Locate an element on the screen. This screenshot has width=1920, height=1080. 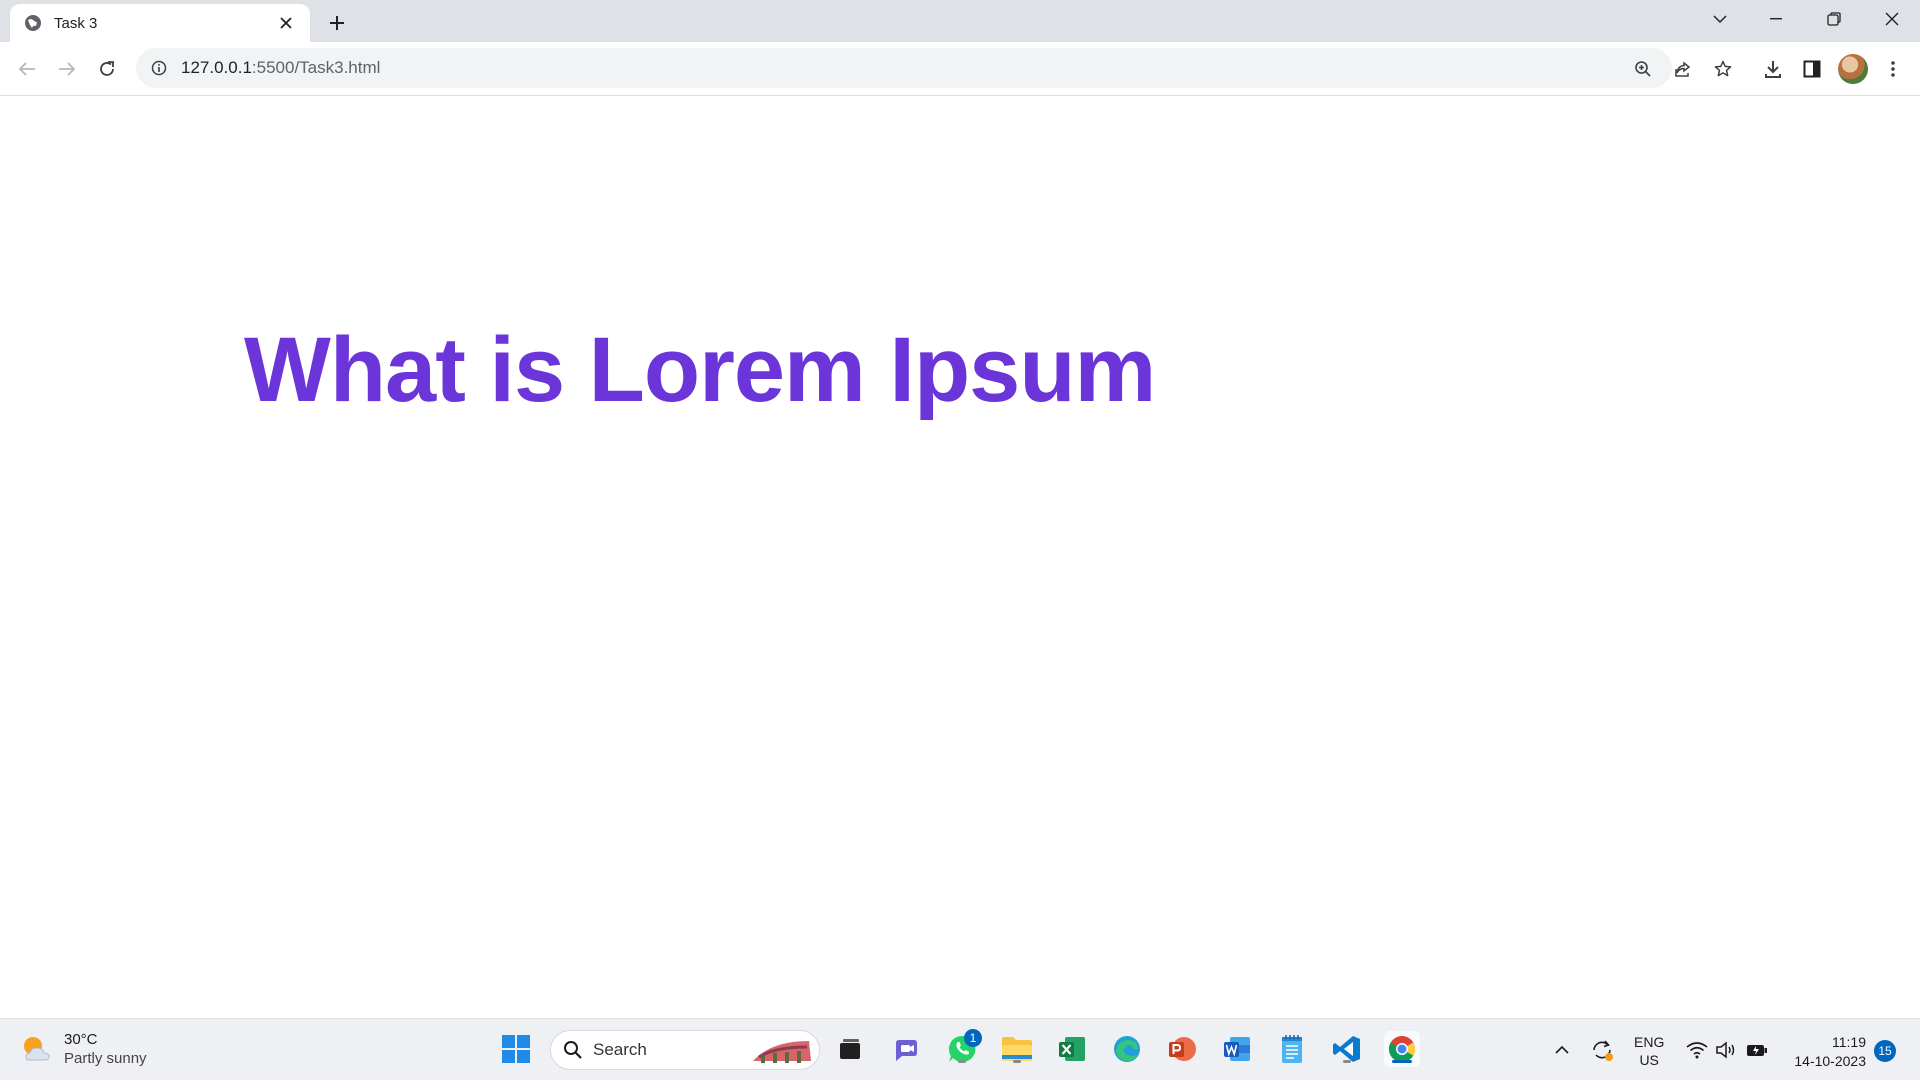
sync-icon is located at coordinates (1602, 1050).